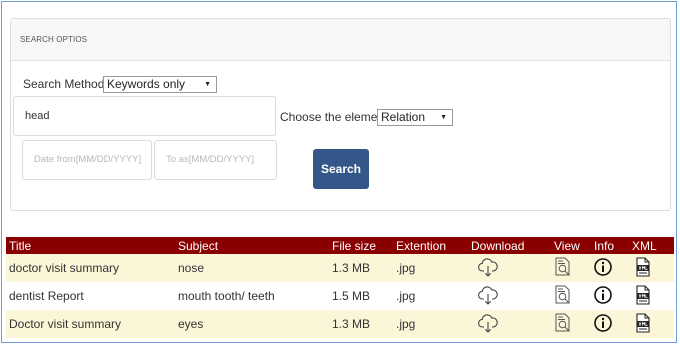 Image resolution: width=680 pixels, height=345 pixels. What do you see at coordinates (509, 245) in the screenshot?
I see `header-download: Download` at bounding box center [509, 245].